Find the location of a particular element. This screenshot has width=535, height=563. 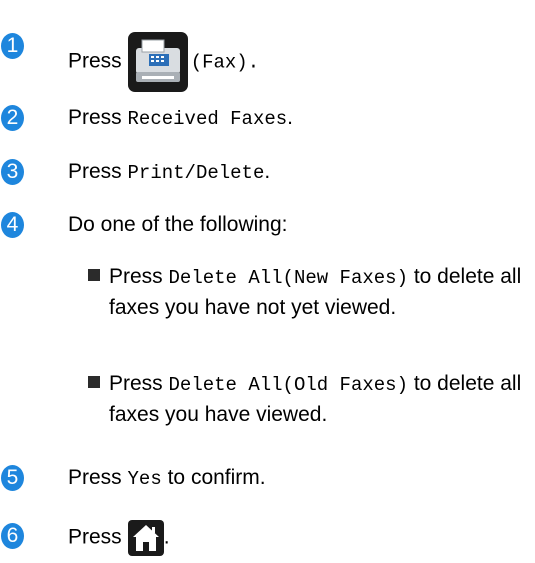

delete-all-old-code: Delete All(Old Faxes) is located at coordinates (288, 385).